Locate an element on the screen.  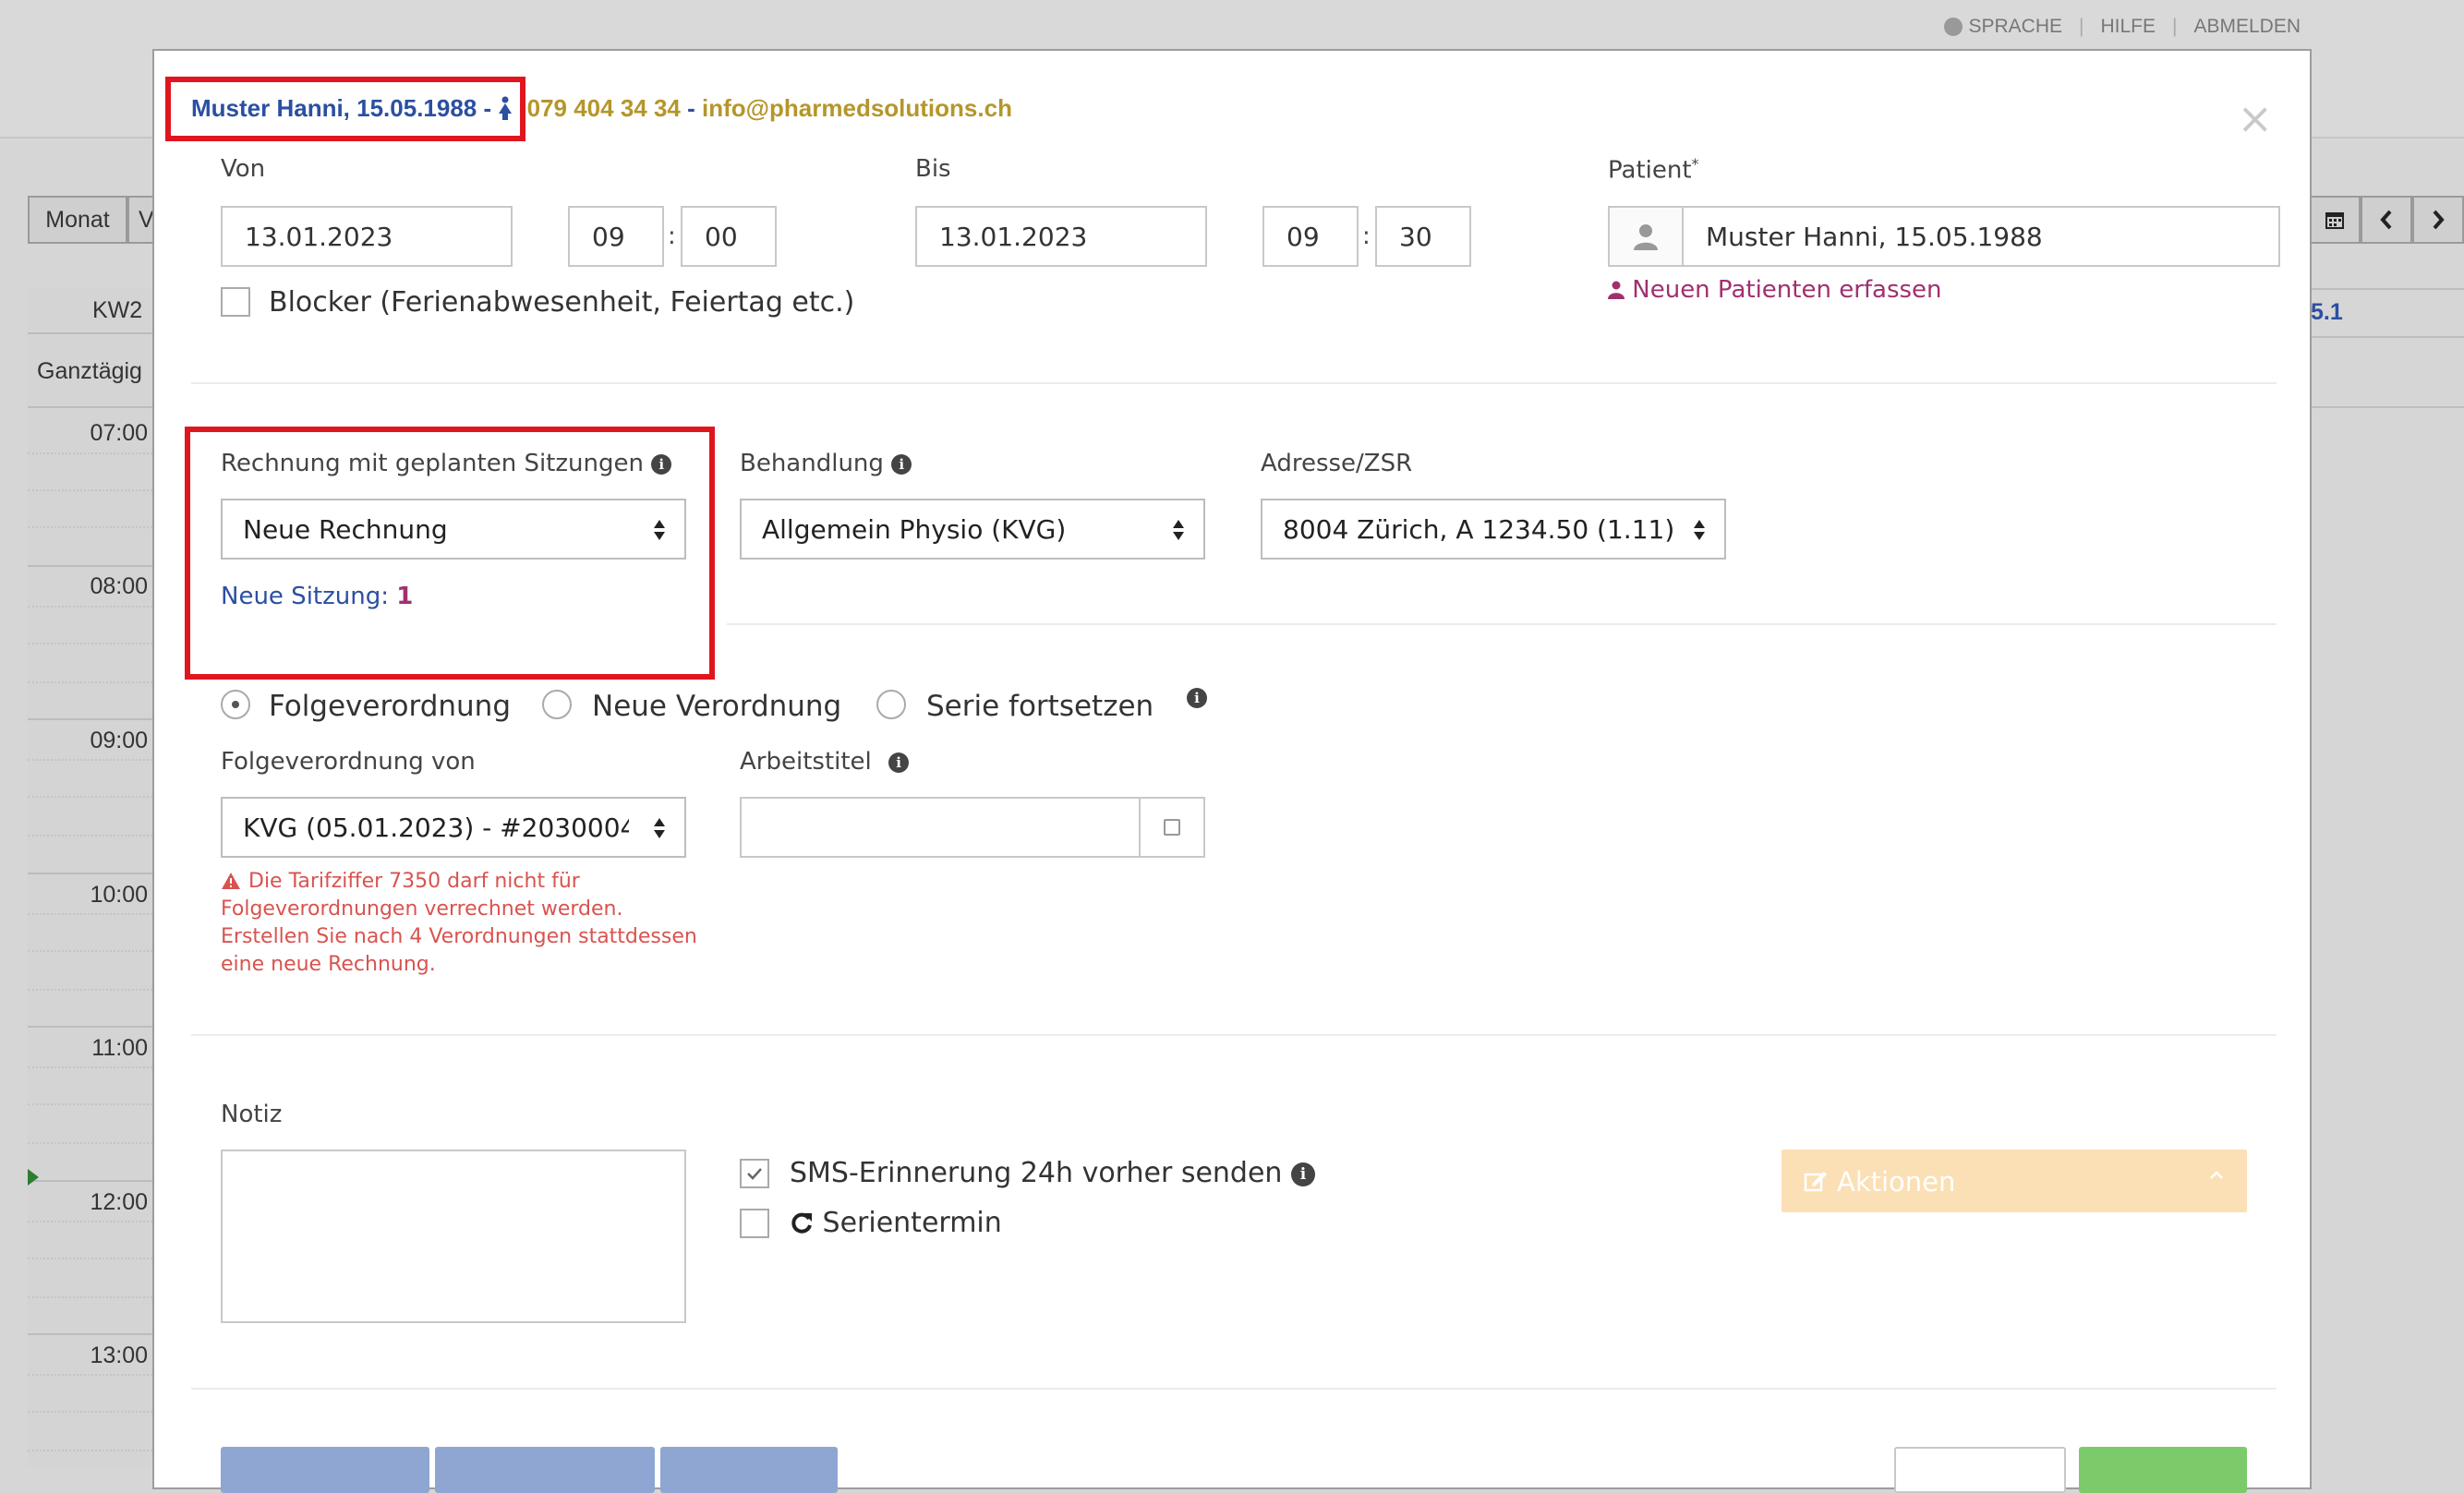
radio-folgeverordnung-label: Folgeverordnung is located at coordinates (391, 706).